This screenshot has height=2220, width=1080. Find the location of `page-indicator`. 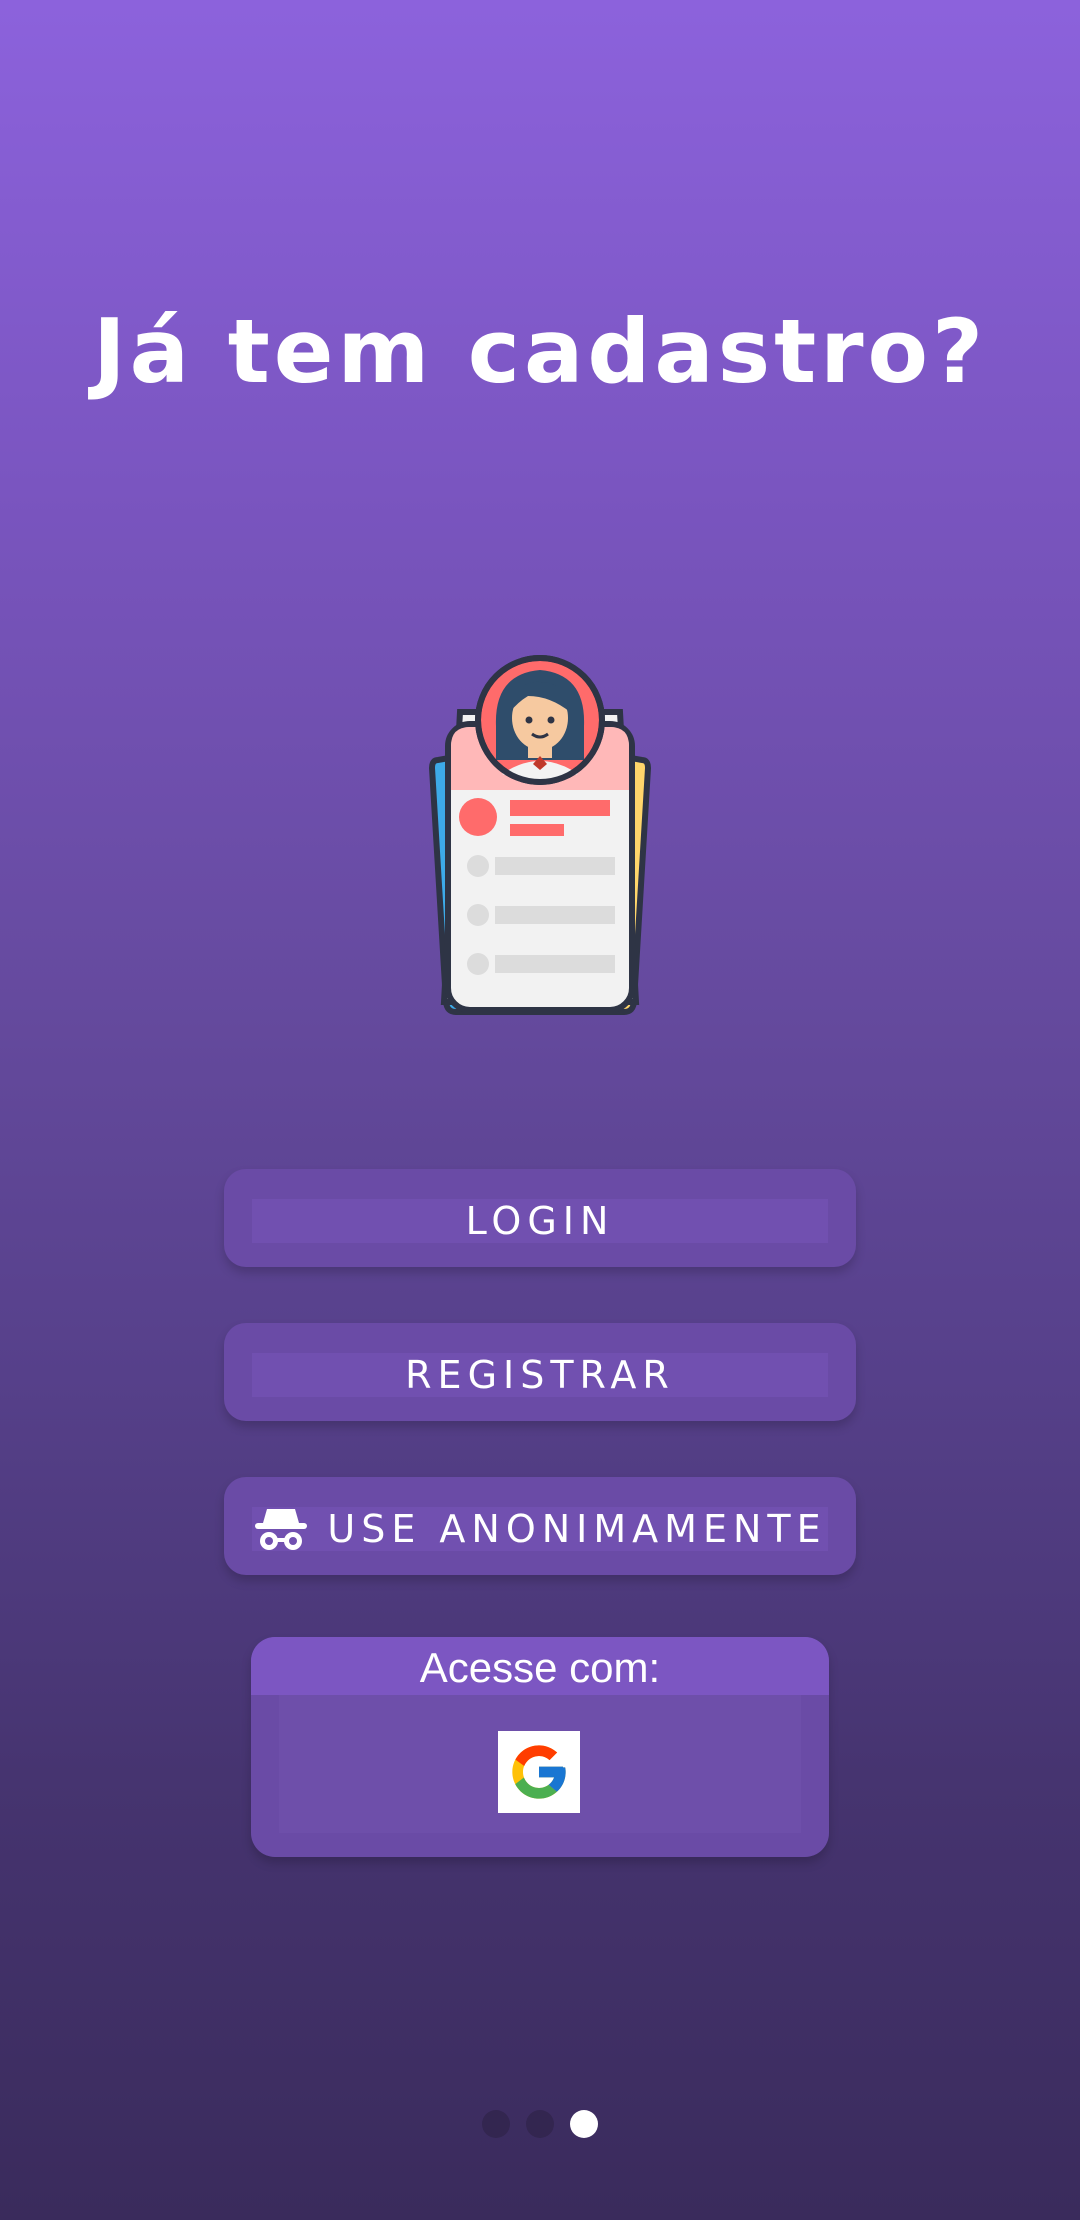

page-indicator is located at coordinates (540, 2124).